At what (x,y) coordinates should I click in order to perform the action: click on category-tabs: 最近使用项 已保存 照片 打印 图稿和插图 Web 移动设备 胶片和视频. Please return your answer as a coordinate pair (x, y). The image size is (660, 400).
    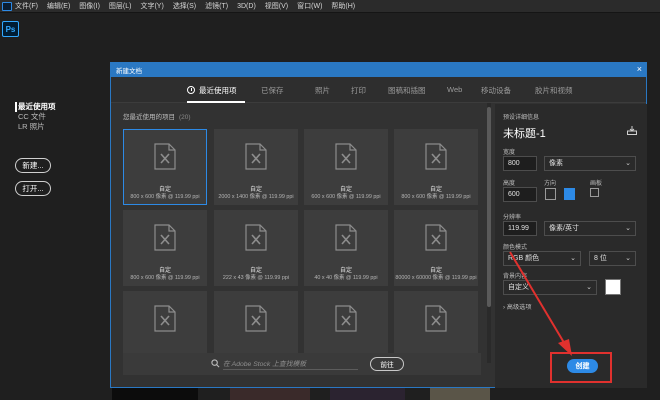
    Looking at the image, I should click on (378, 90).